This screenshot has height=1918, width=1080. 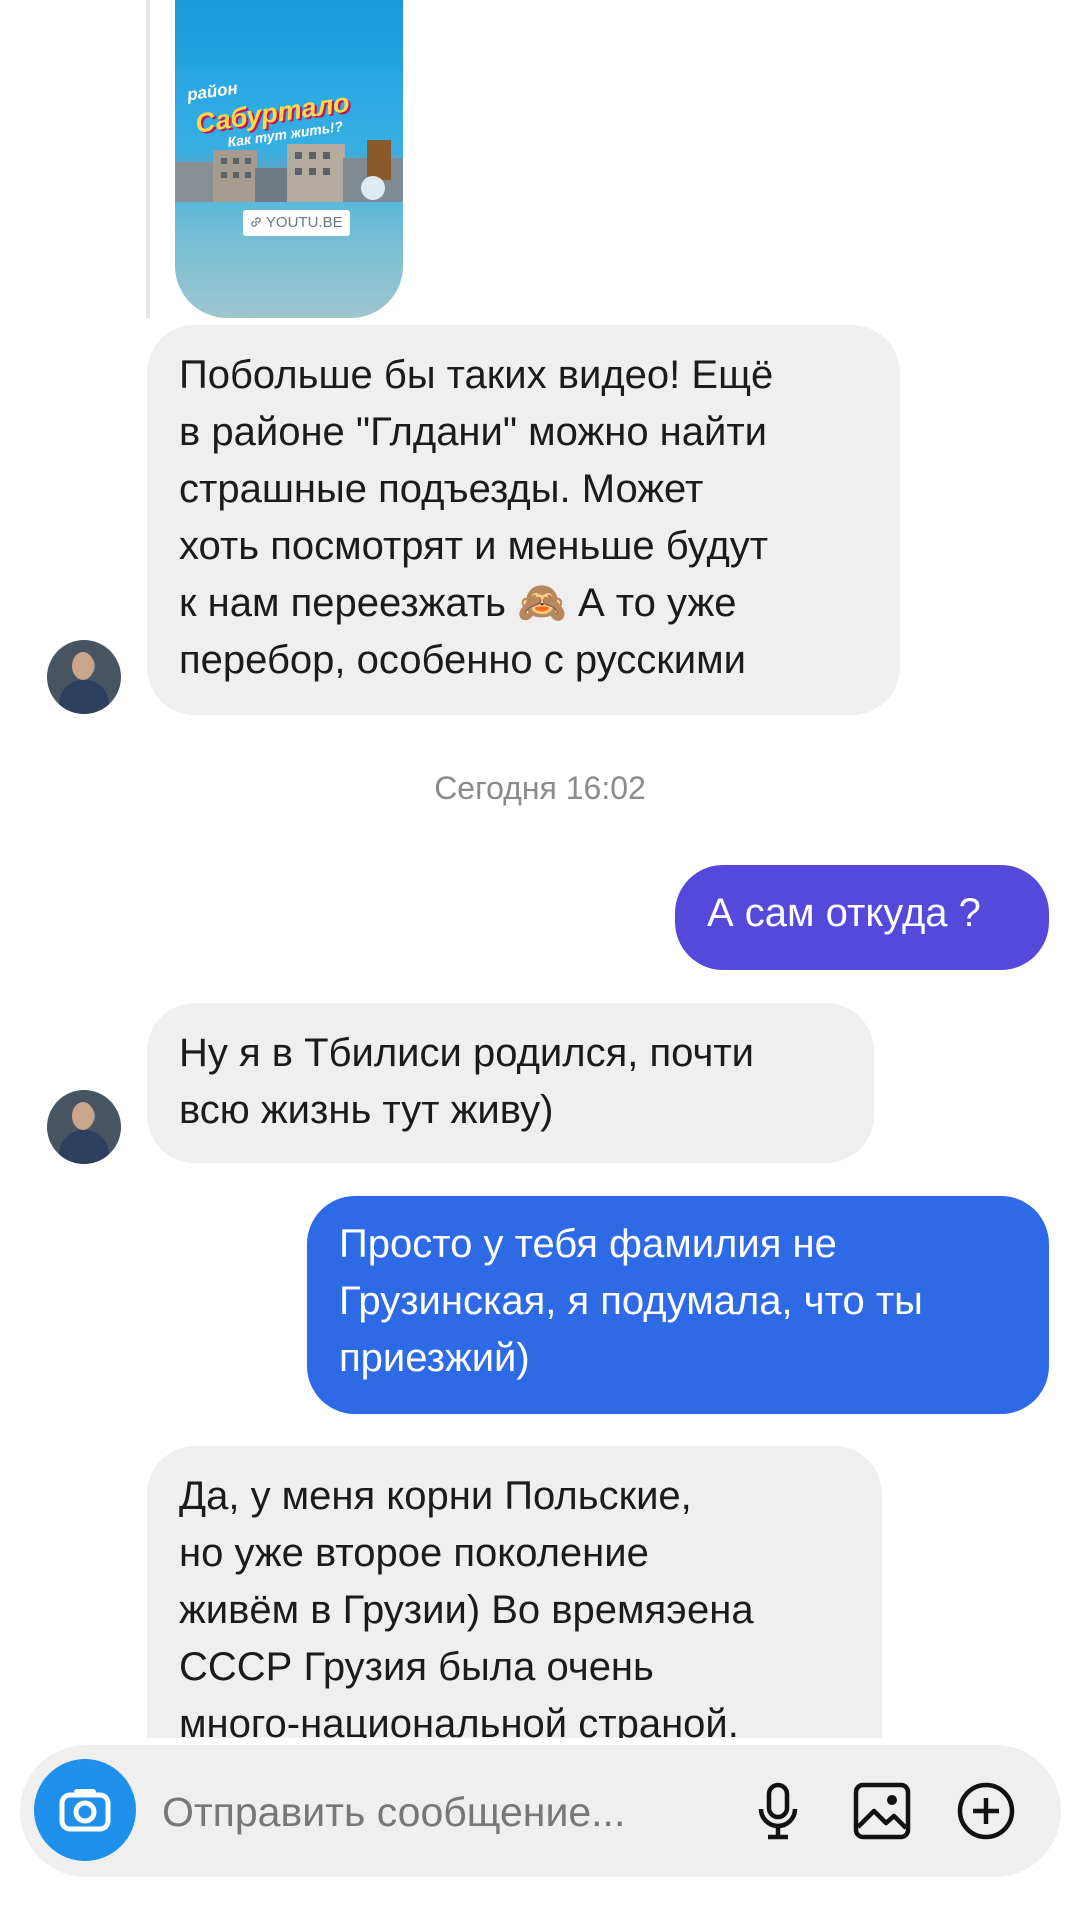 What do you see at coordinates (540, 788) in the screenshot?
I see `date-separator: Сегодня 16:02` at bounding box center [540, 788].